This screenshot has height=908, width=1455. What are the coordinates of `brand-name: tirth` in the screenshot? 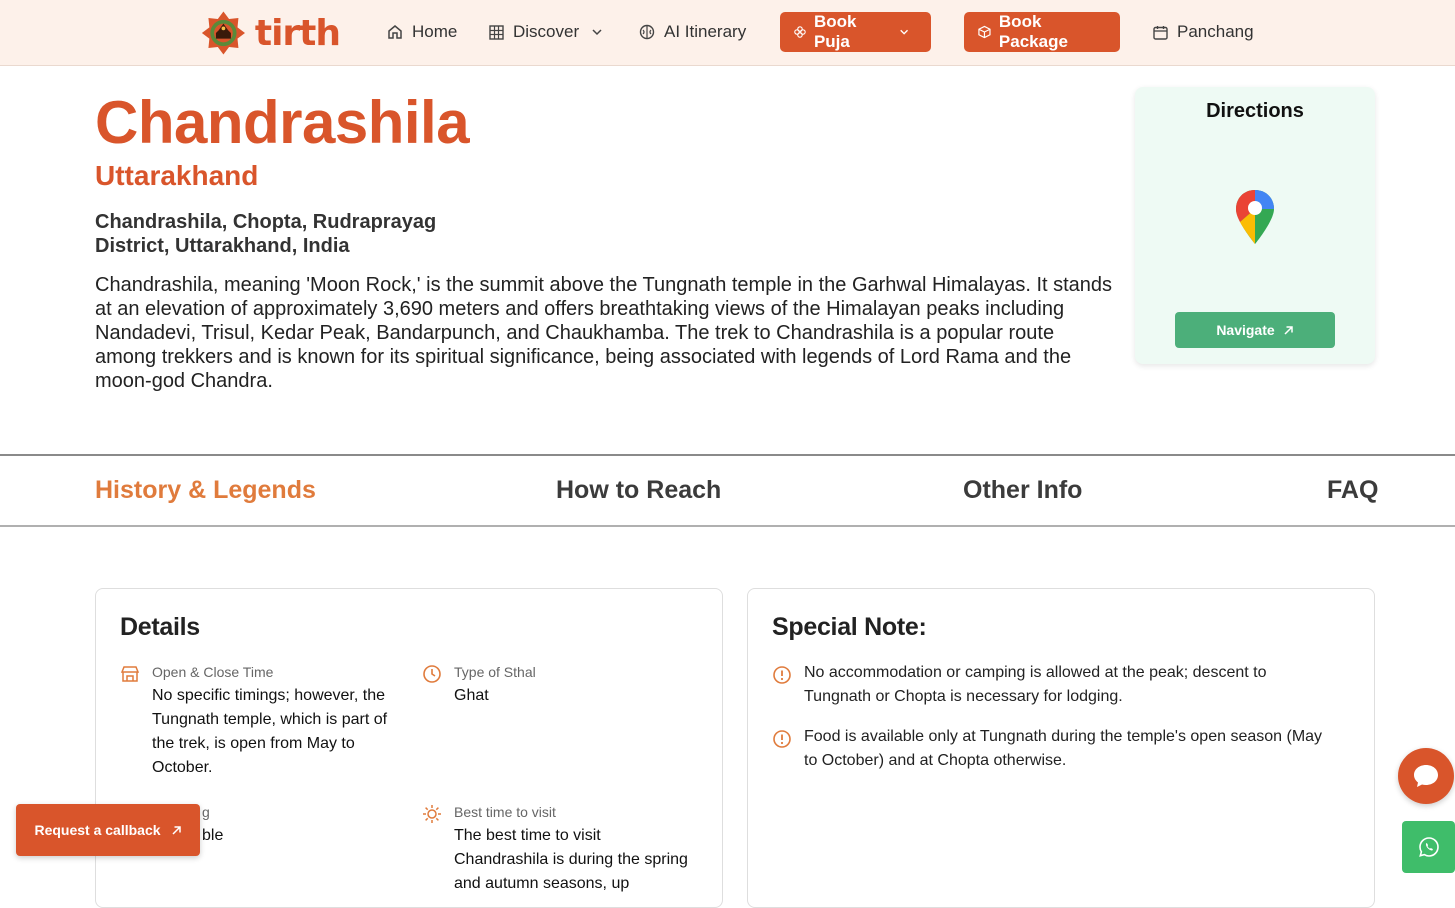 It's located at (297, 33).